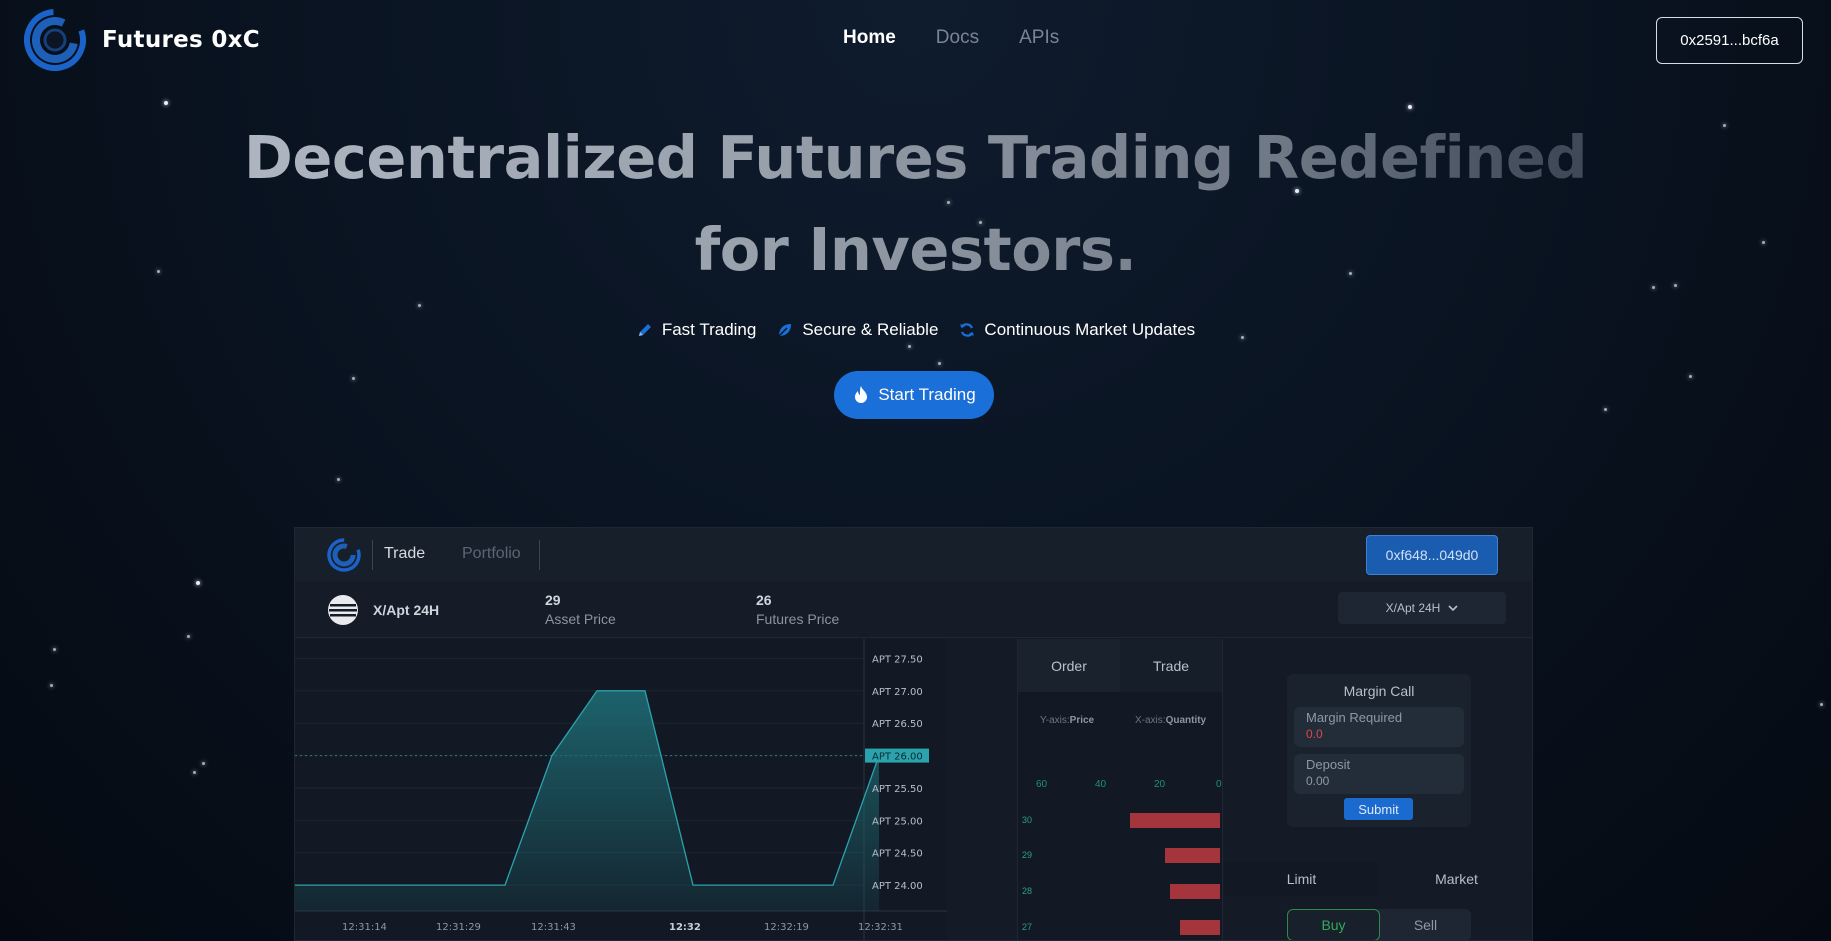  What do you see at coordinates (1027, 820) in the screenshot?
I see `order-price: 30` at bounding box center [1027, 820].